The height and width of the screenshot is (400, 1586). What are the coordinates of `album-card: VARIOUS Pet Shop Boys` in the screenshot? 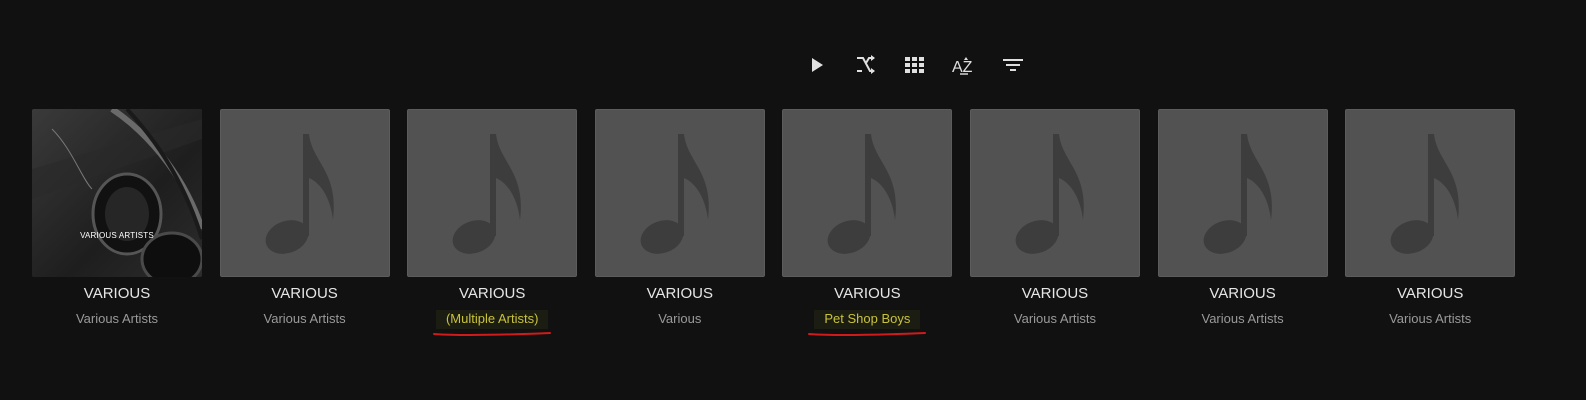 It's located at (867, 223).